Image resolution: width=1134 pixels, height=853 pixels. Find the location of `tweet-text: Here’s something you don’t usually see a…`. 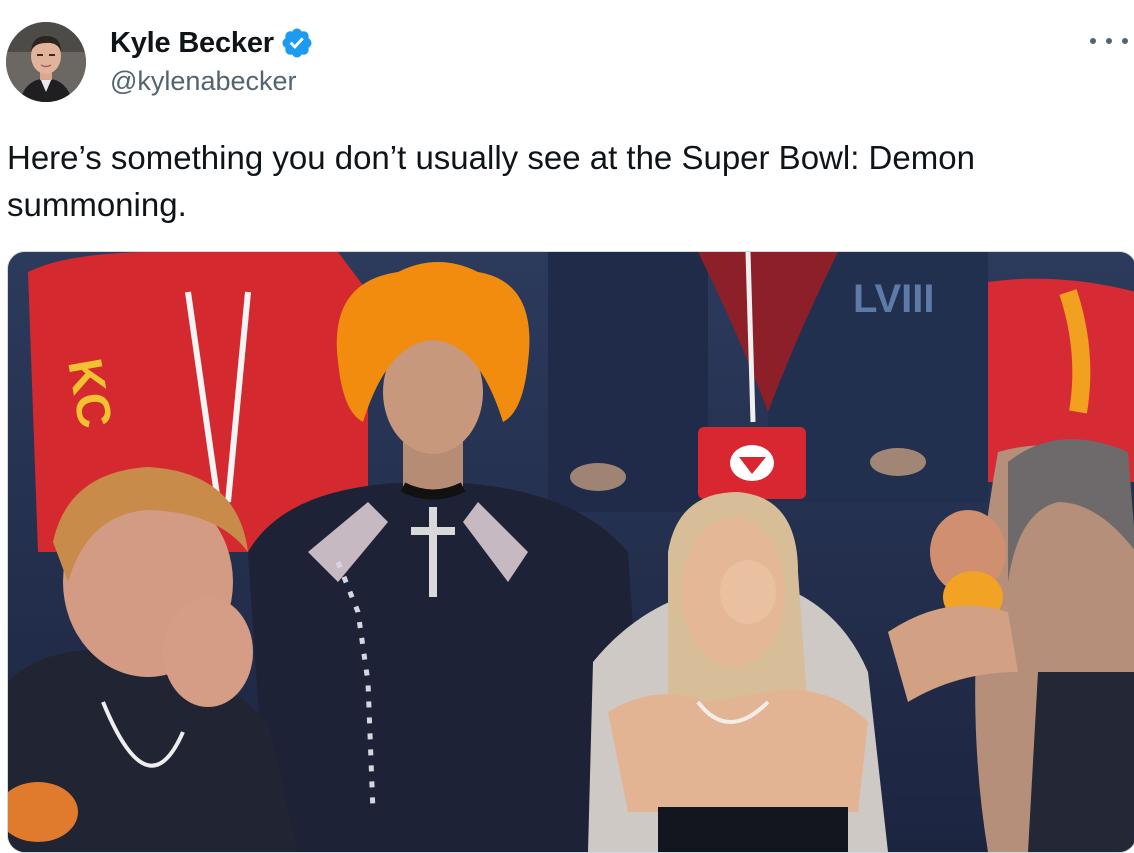

tweet-text: Here’s something you don’t usually see a… is located at coordinates (496, 181).